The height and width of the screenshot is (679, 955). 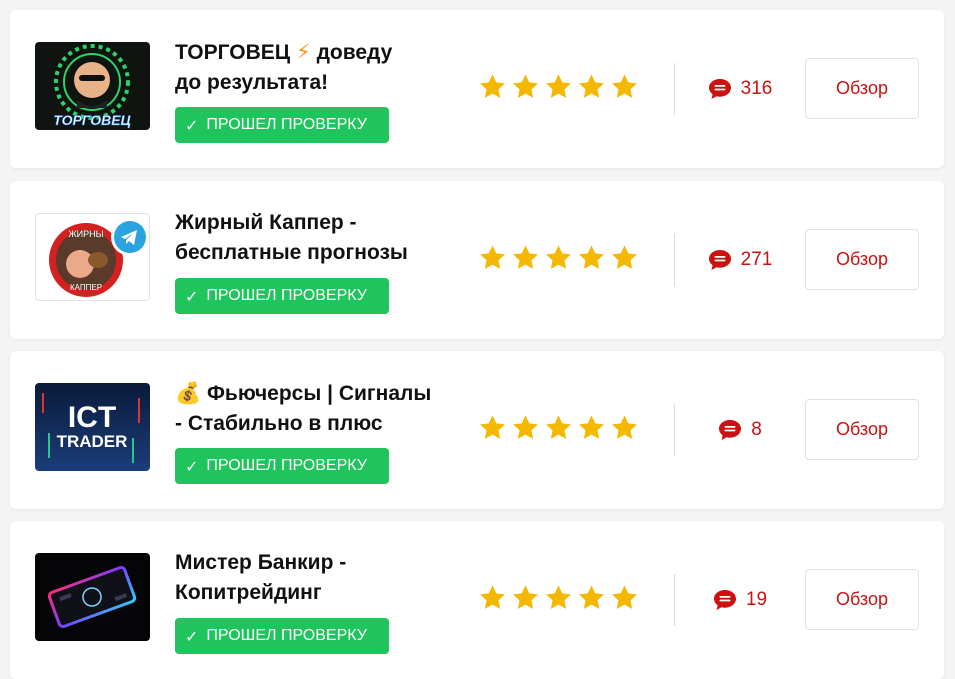 I want to click on channel-title-text: бесплатные прогнозы, so click(x=291, y=252).